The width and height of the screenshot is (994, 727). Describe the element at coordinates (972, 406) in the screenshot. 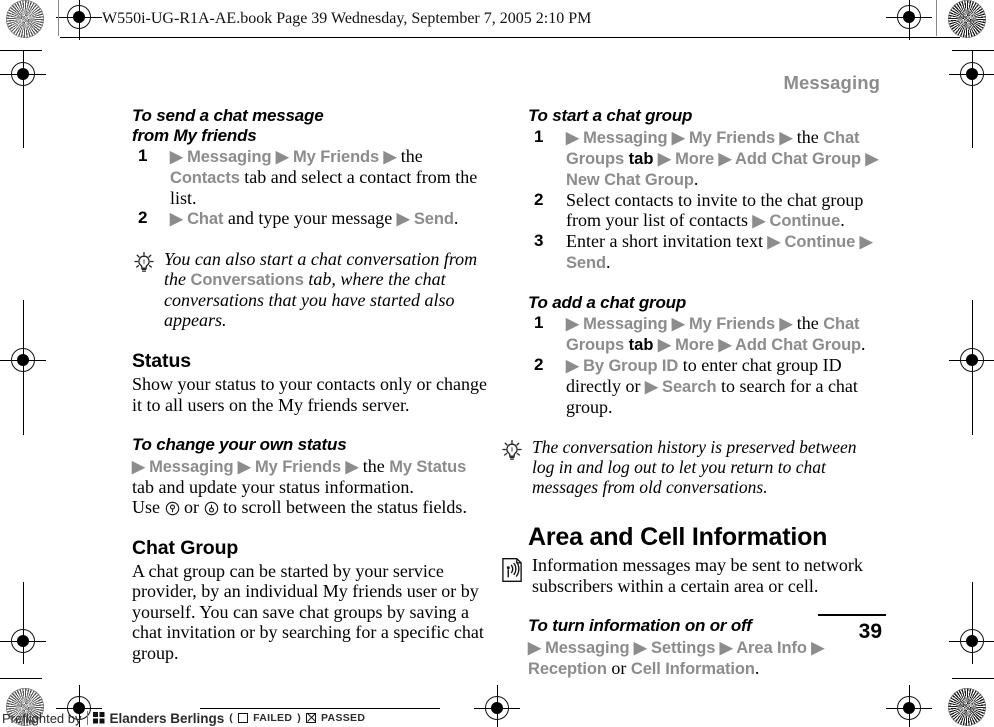

I see `crop-rule-right-vertical-mid-lower` at that location.